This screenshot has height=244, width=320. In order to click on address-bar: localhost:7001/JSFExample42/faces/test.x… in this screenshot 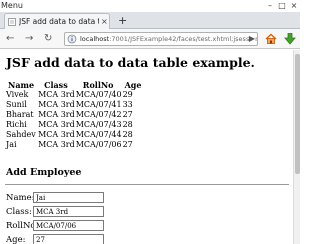, I will do `click(161, 39)`.